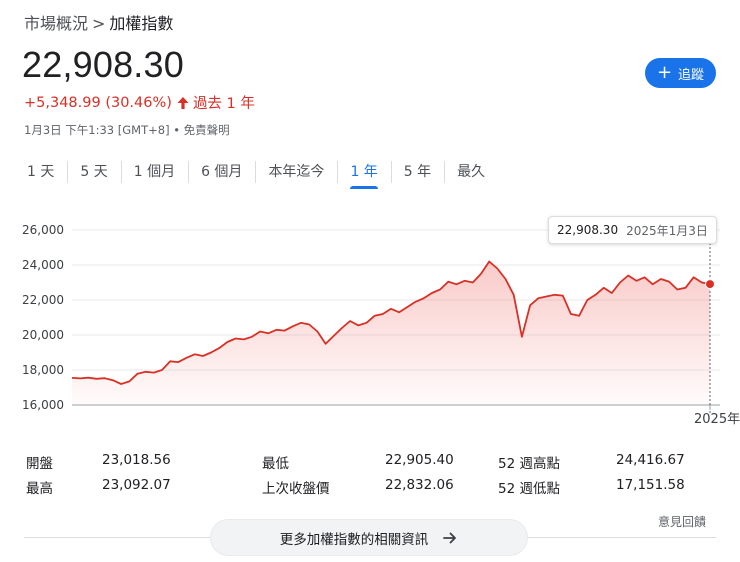 The width and height of the screenshot is (740, 562). What do you see at coordinates (93, 172) in the screenshot?
I see `tab-5-day: 5 天` at bounding box center [93, 172].